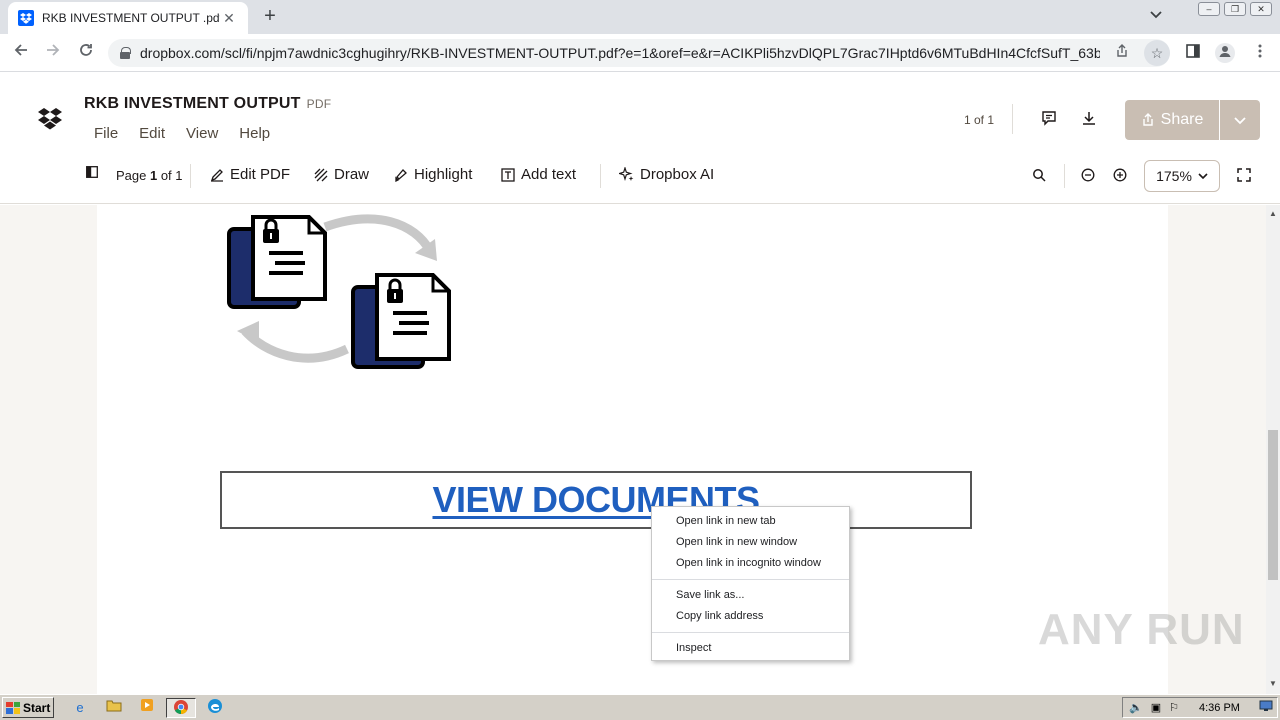  Describe the element at coordinates (352, 174) in the screenshot. I see `draw-label: Draw` at that location.